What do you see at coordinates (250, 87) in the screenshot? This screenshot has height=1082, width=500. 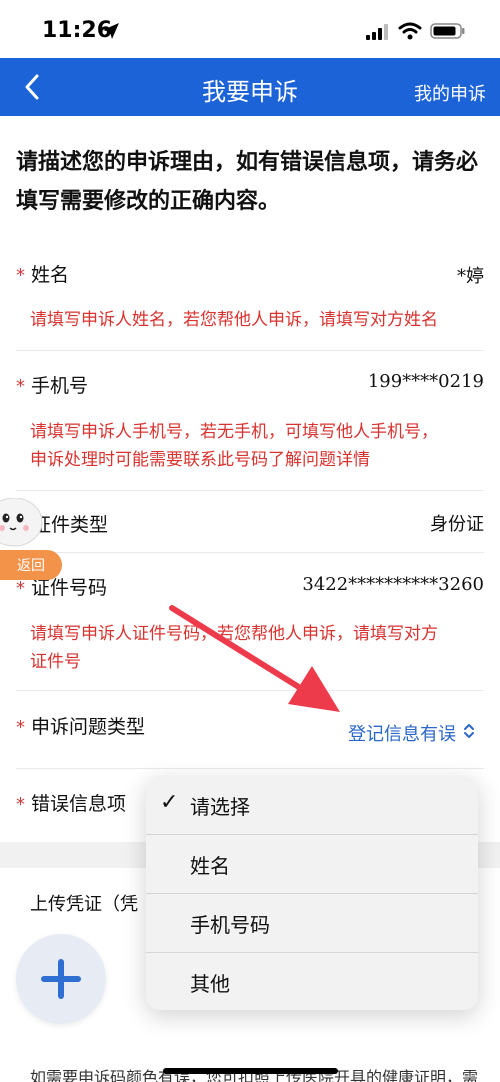 I see `navigation-bar: 我要申诉 我的申诉` at bounding box center [250, 87].